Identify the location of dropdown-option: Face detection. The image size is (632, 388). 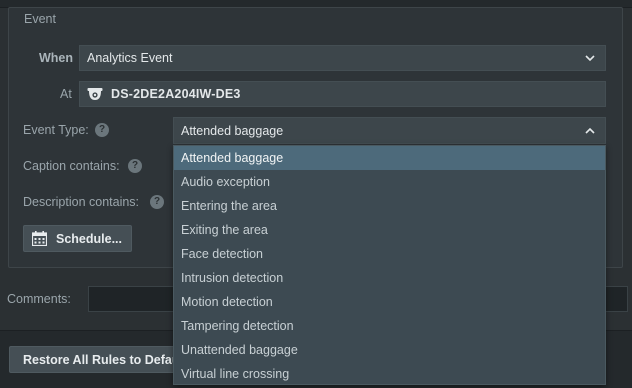
(389, 254).